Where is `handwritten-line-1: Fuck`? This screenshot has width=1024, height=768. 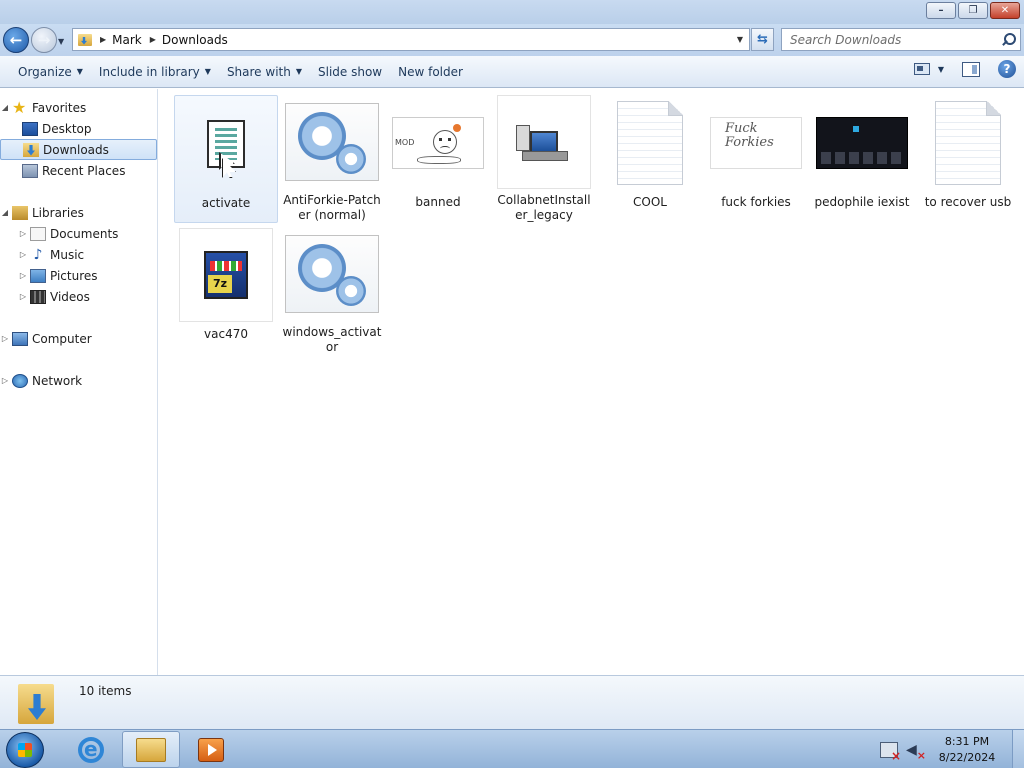
handwritten-line-1: Fuck is located at coordinates (741, 128).